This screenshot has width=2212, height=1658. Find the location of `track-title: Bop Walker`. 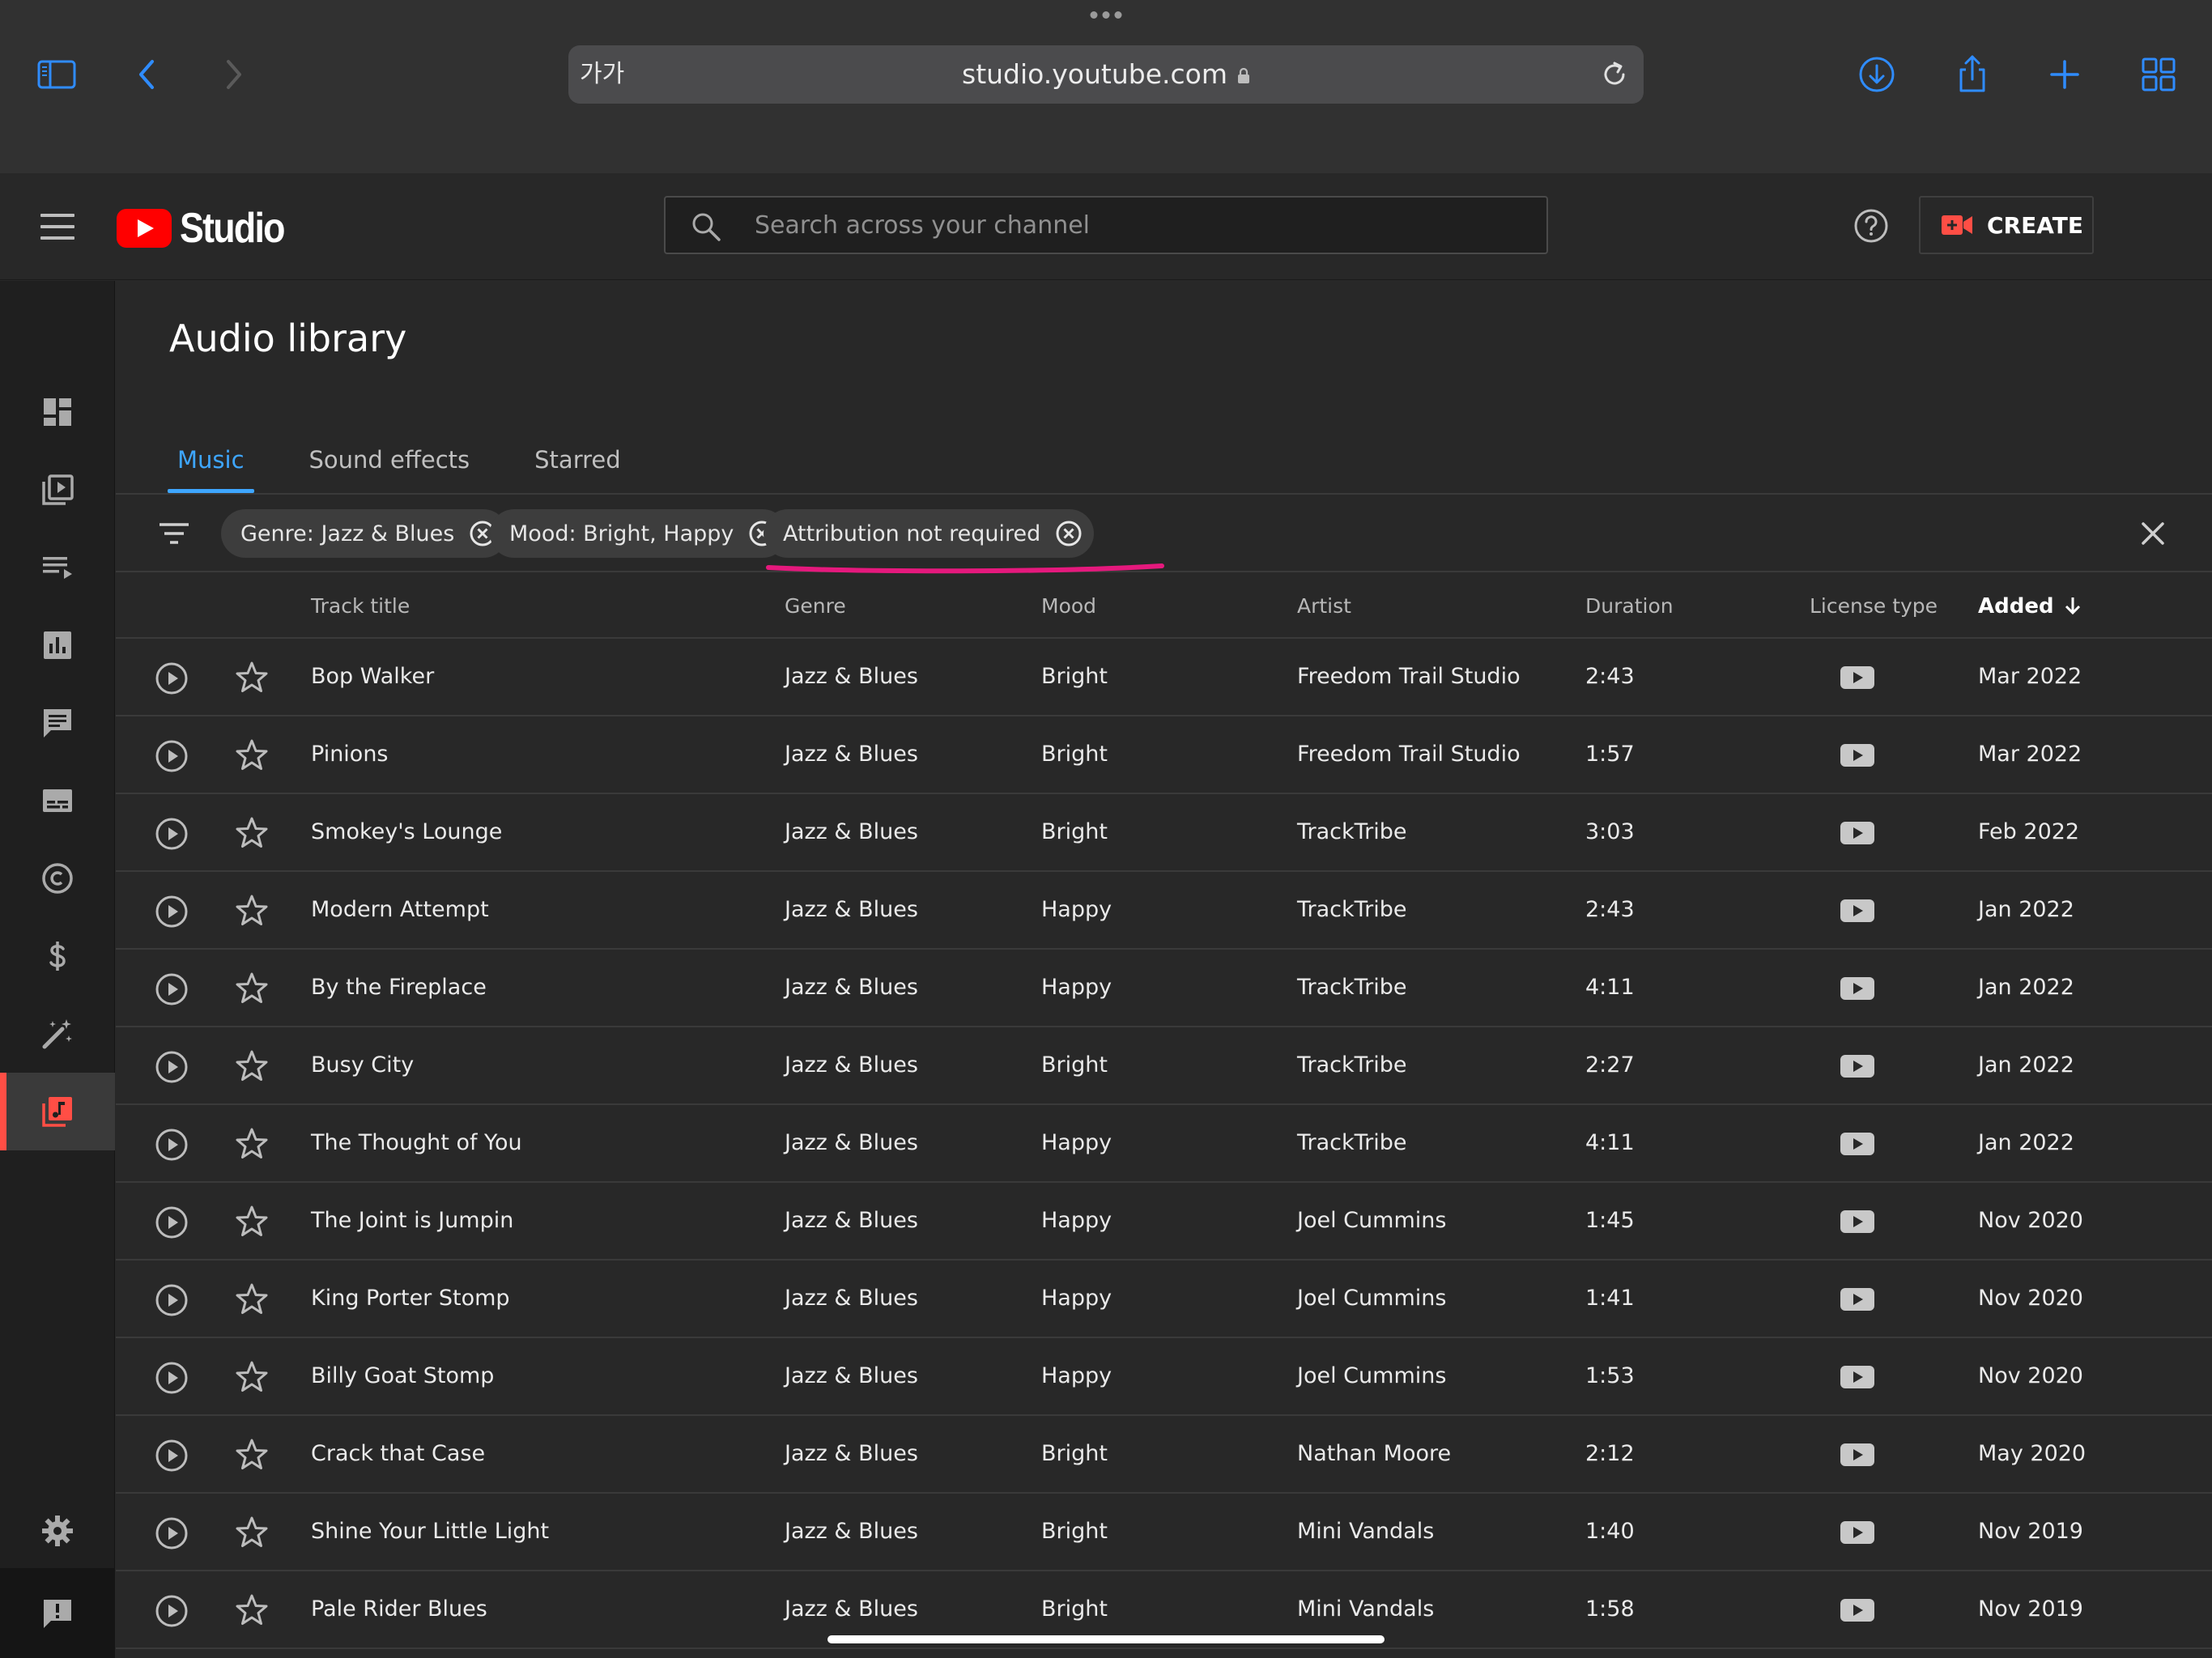

track-title: Bop Walker is located at coordinates (372, 677).